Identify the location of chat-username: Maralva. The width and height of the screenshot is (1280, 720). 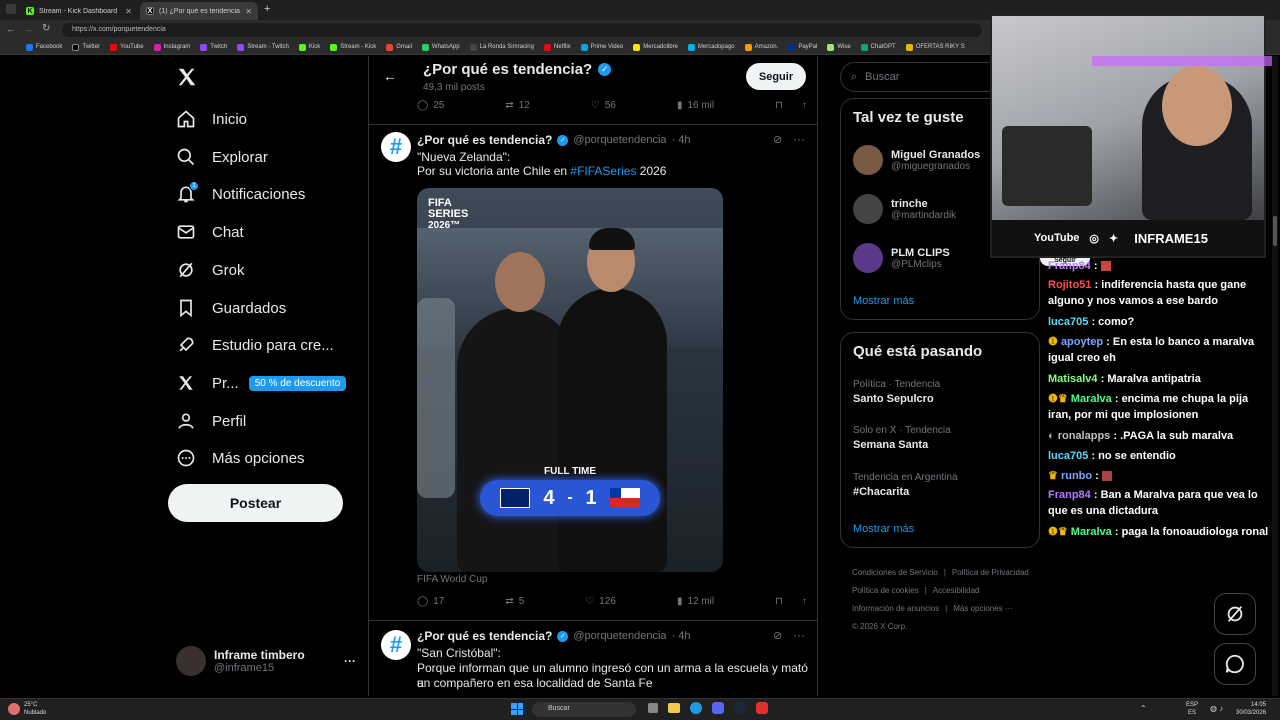
(1091, 399).